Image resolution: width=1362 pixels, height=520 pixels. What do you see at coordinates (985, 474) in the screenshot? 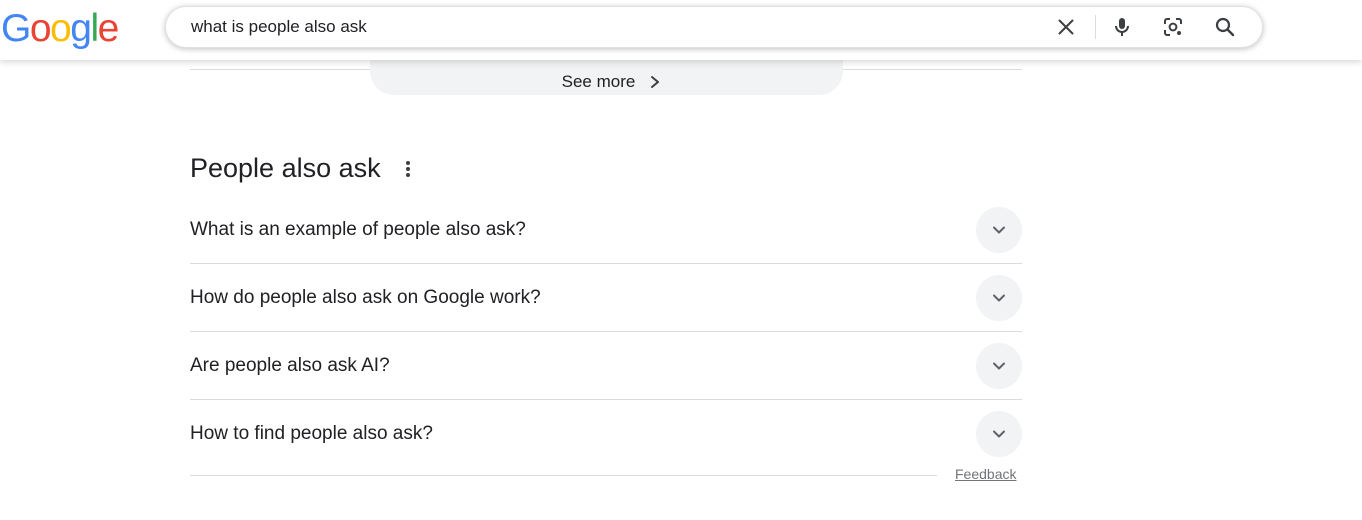
I see `feedback-link: Feedback` at bounding box center [985, 474].